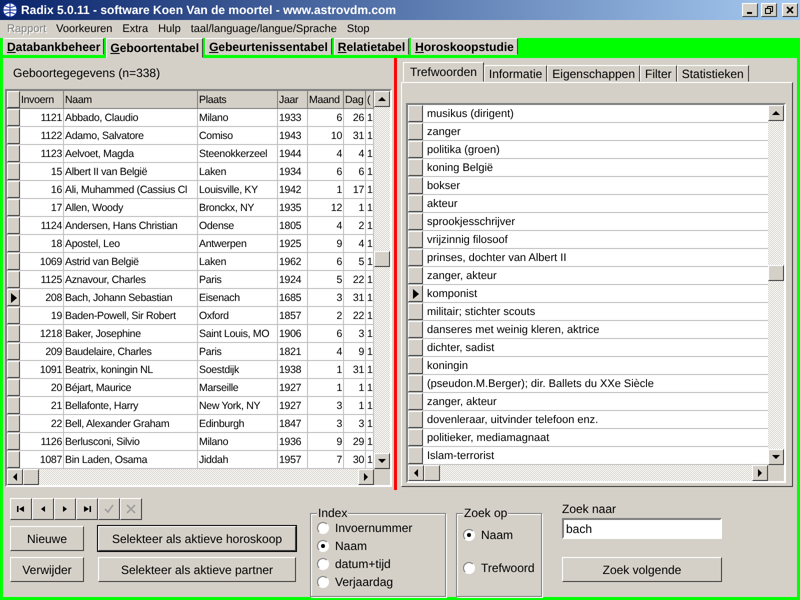 The height and width of the screenshot is (600, 800). What do you see at coordinates (293, 99) in the screenshot?
I see `column-header: Jaar` at bounding box center [293, 99].